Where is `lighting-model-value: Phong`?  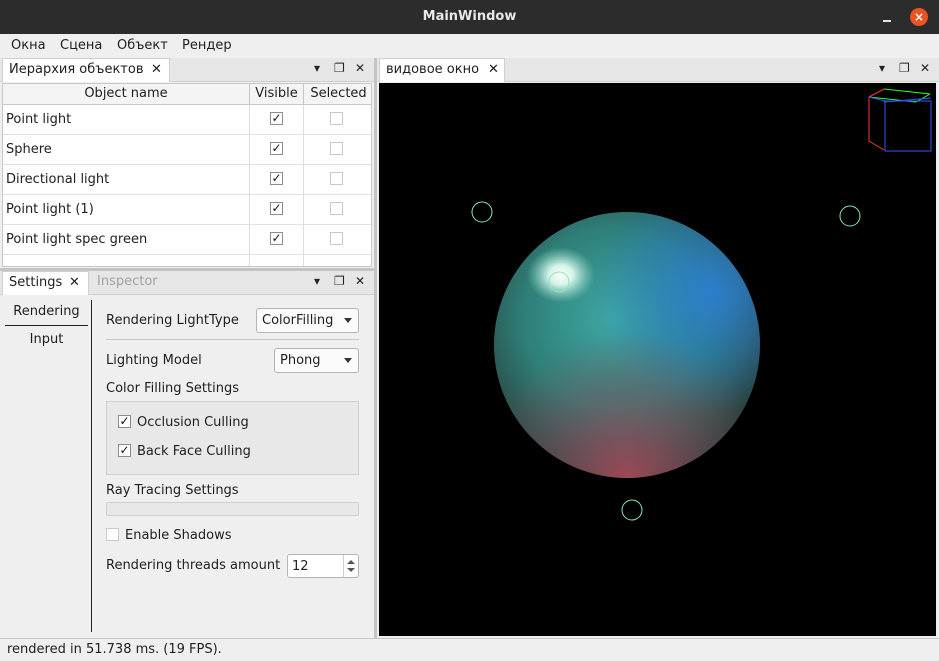 lighting-model-value: Phong is located at coordinates (300, 360).